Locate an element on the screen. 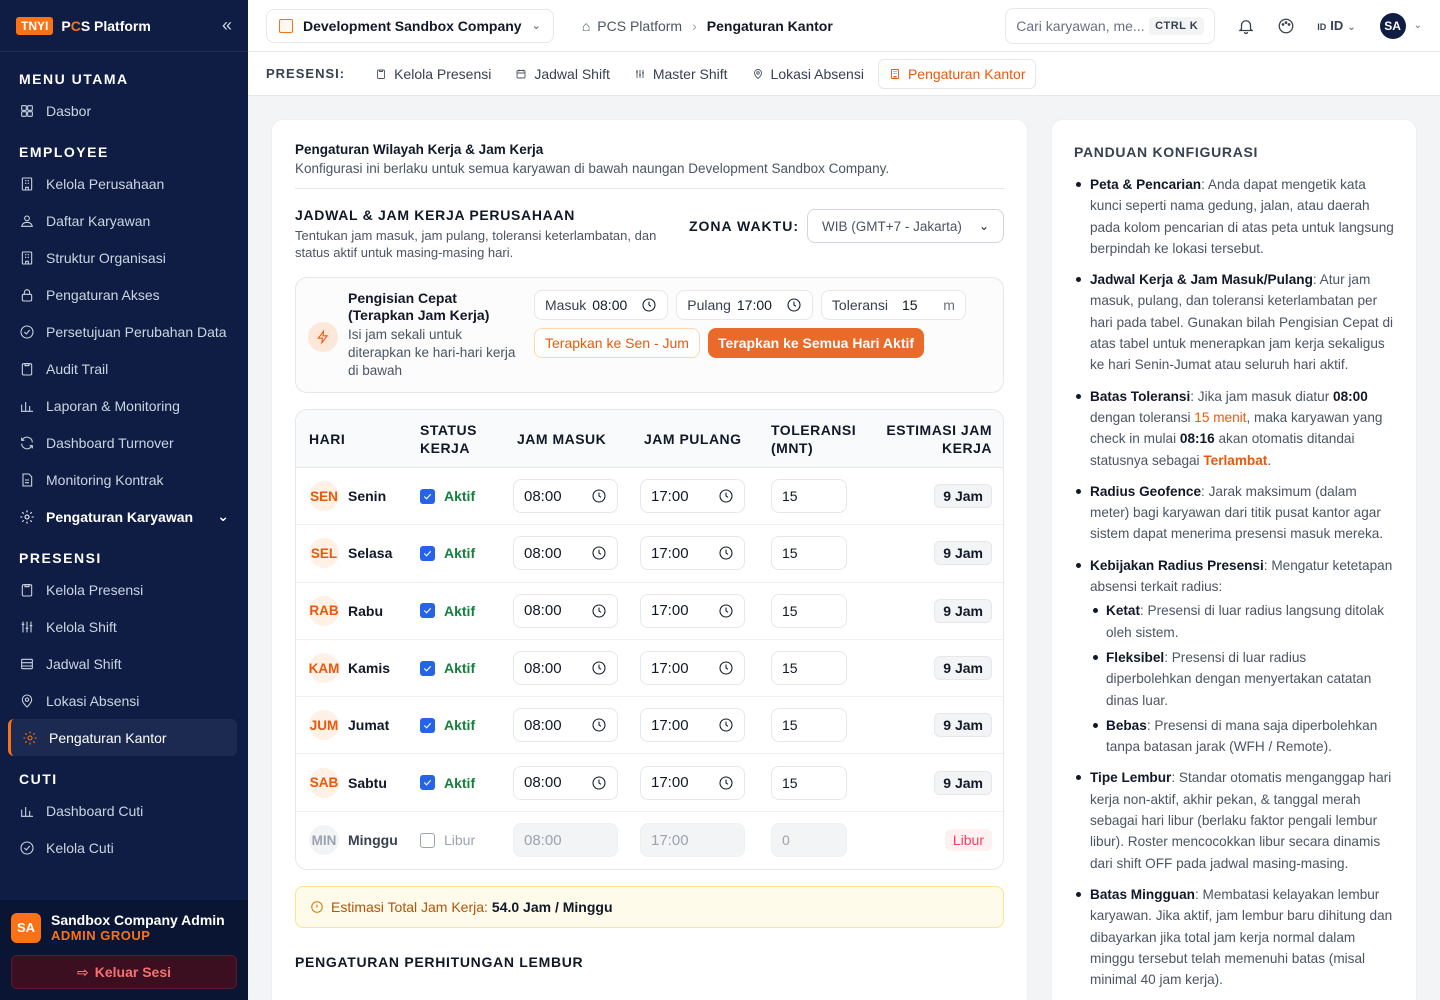  sidebar-item-daftar-karyawan: Daftar Karyawan is located at coordinates (124, 220).